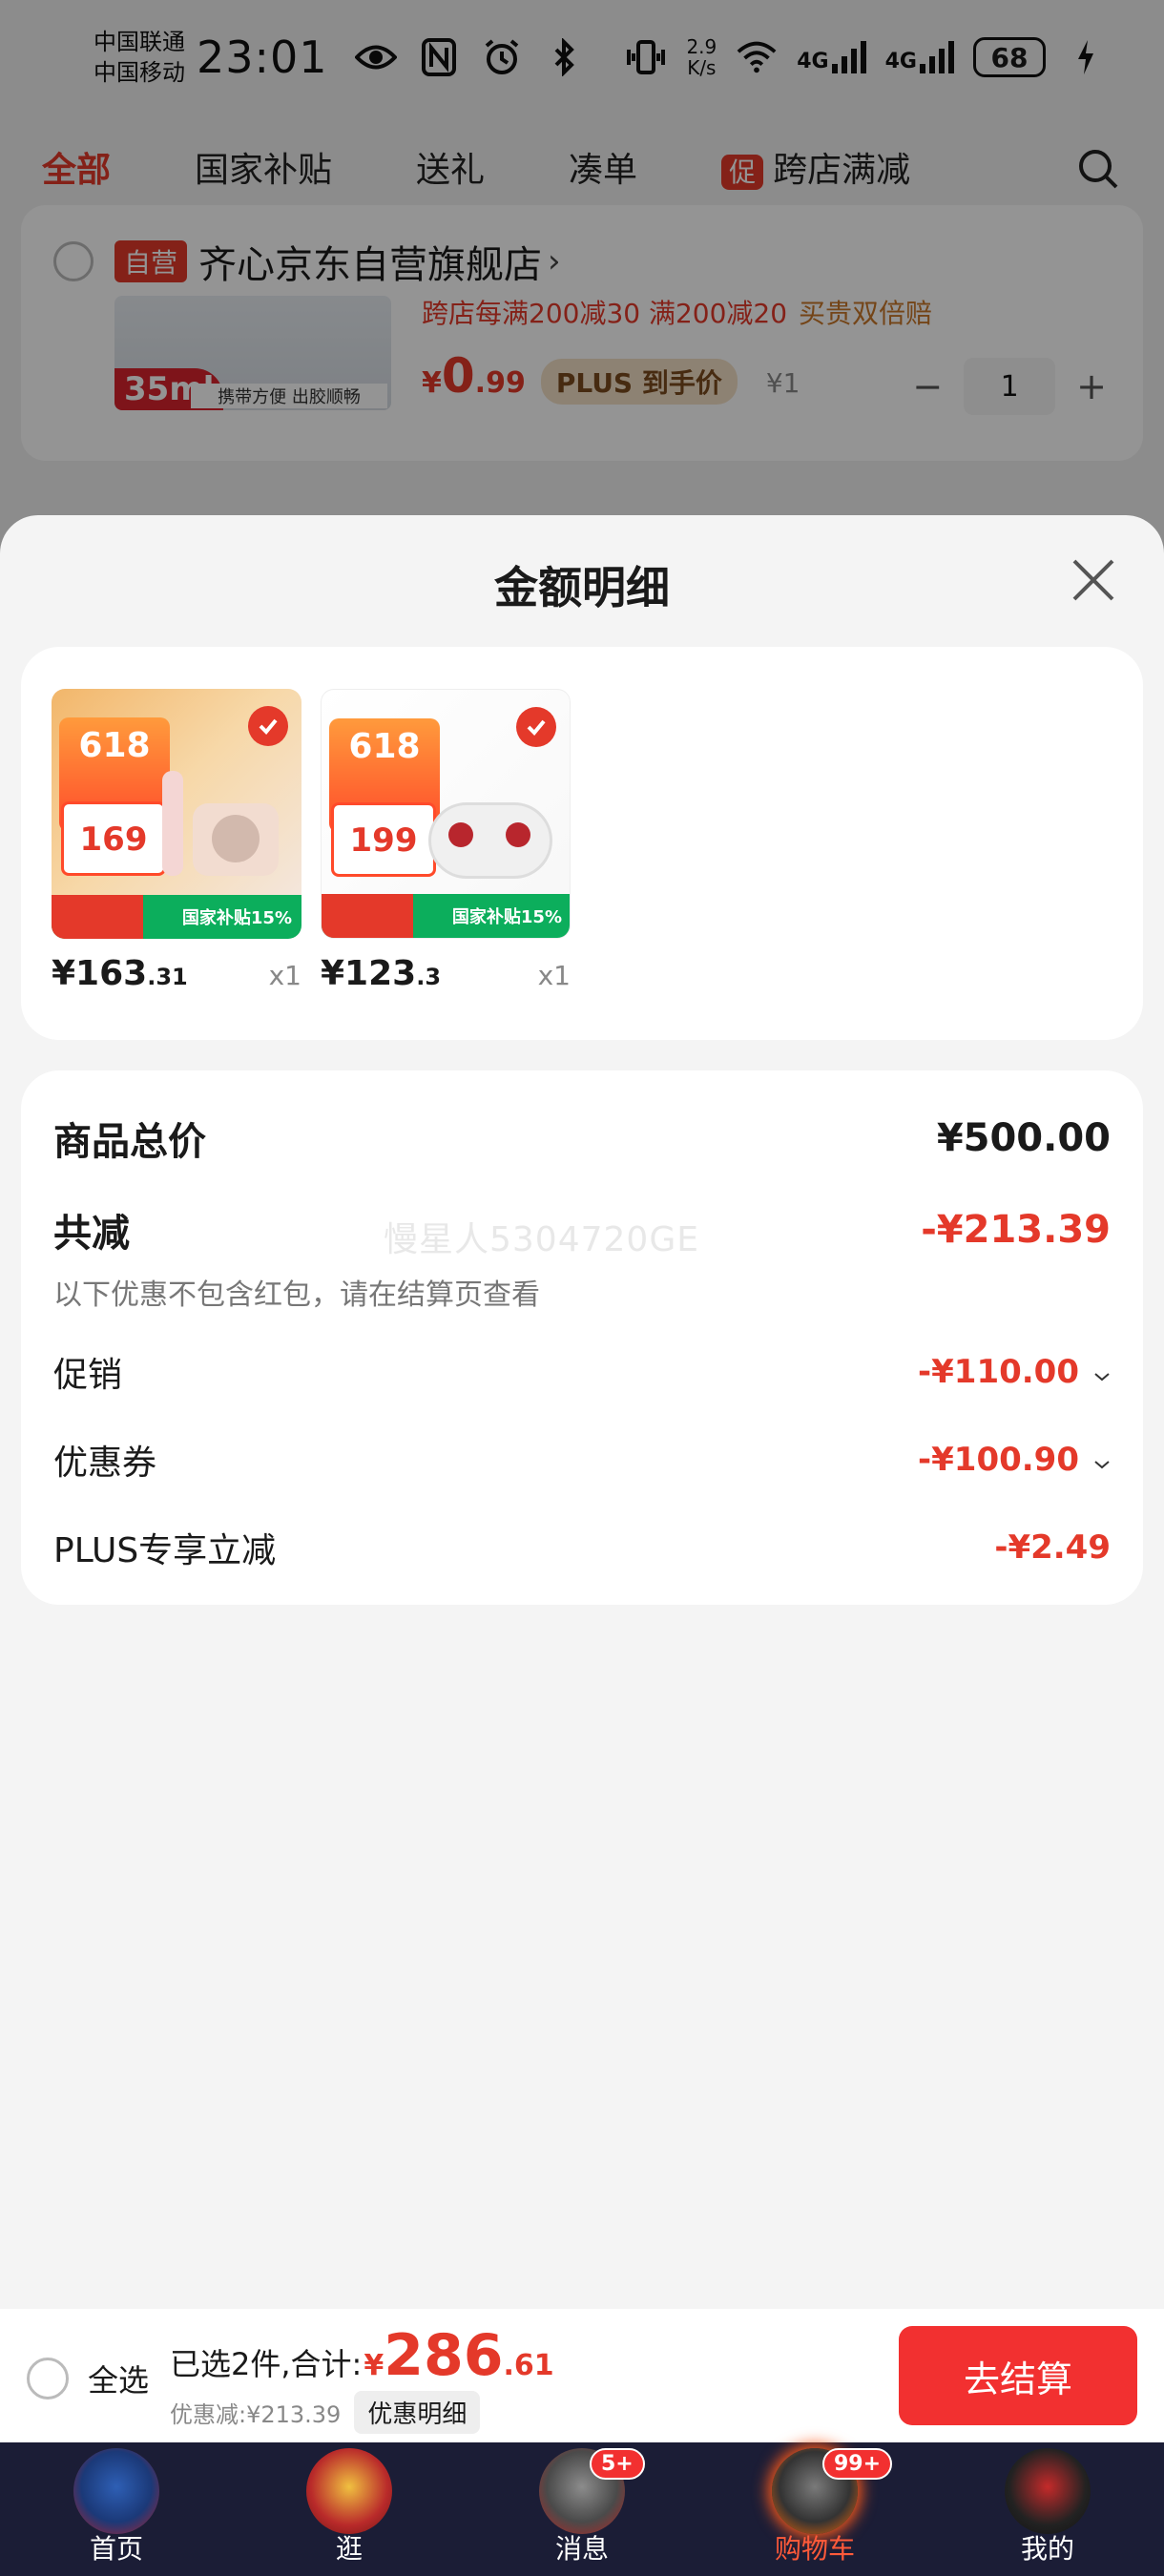  I want to click on nav-browse-label: 逛, so click(349, 2549).